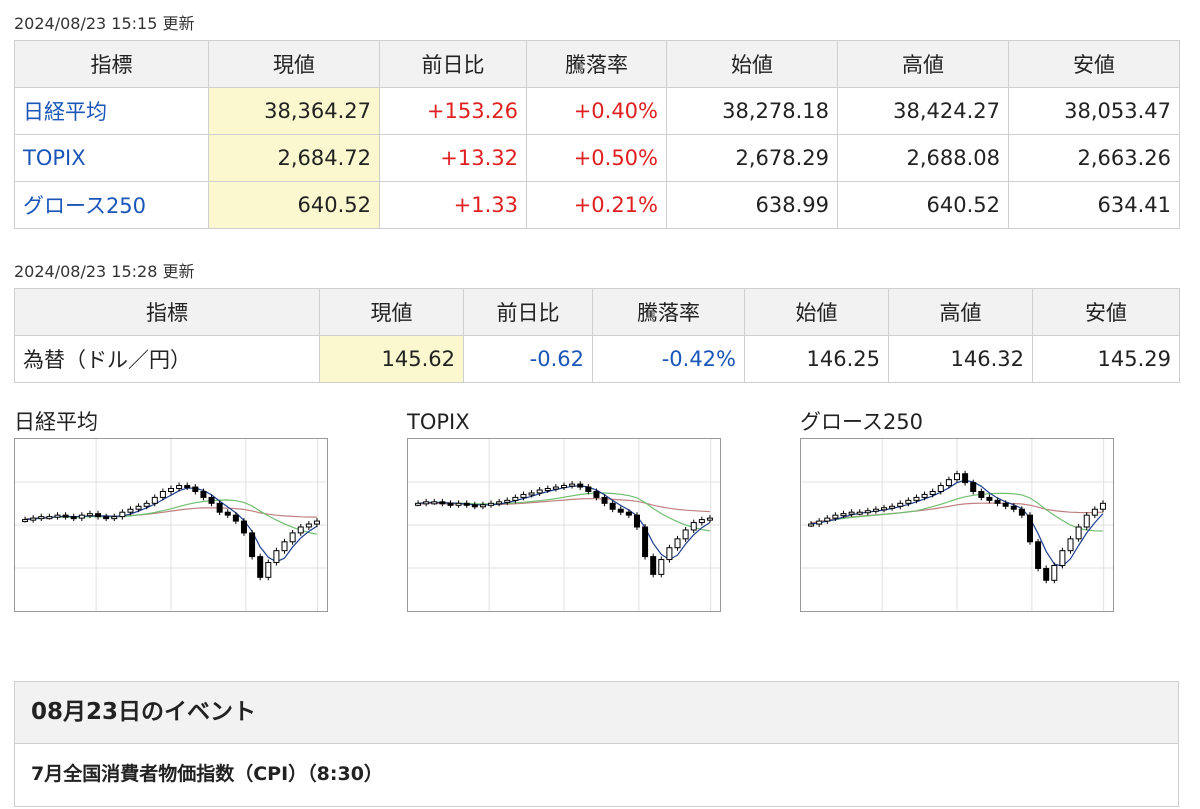  What do you see at coordinates (294, 64) in the screenshot?
I see `column-header: 現値` at bounding box center [294, 64].